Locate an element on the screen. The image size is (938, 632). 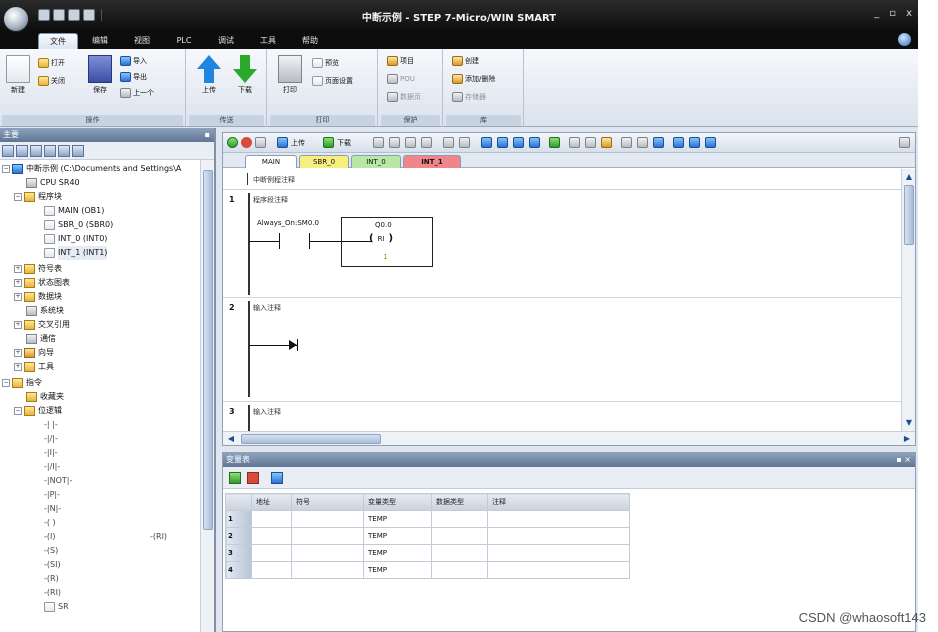
tab-help: 帮助 is located at coordinates (310, 41).